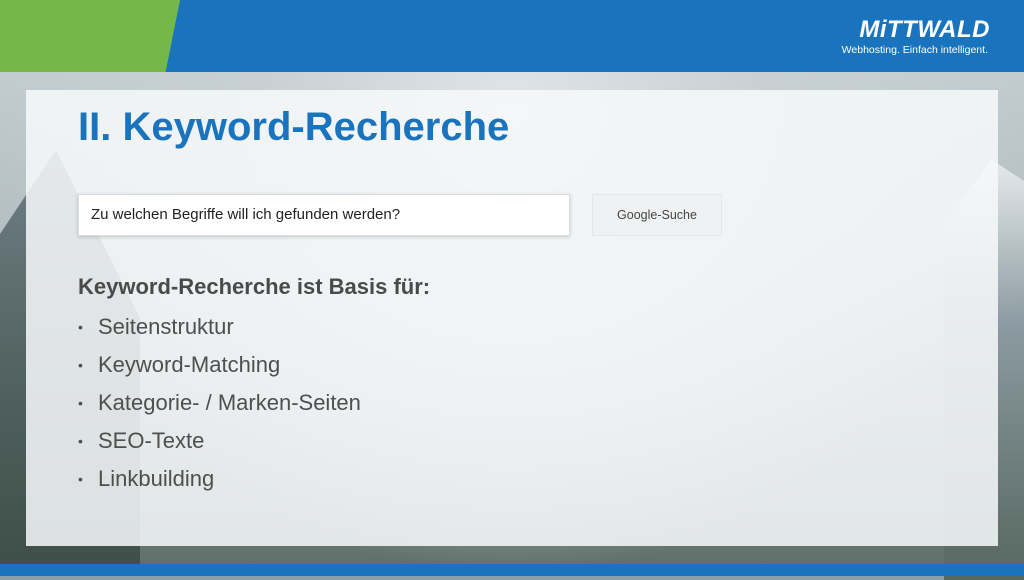 The width and height of the screenshot is (1024, 580). Describe the element at coordinates (151, 440) in the screenshot. I see `list-item-label: SEO-Texte` at that location.